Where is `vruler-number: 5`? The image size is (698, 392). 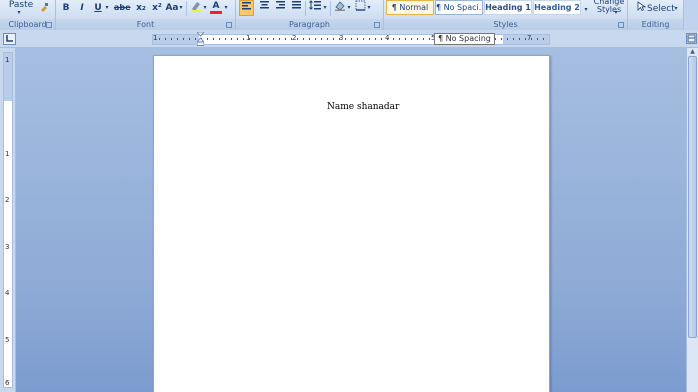 vruler-number: 5 is located at coordinates (7, 340).